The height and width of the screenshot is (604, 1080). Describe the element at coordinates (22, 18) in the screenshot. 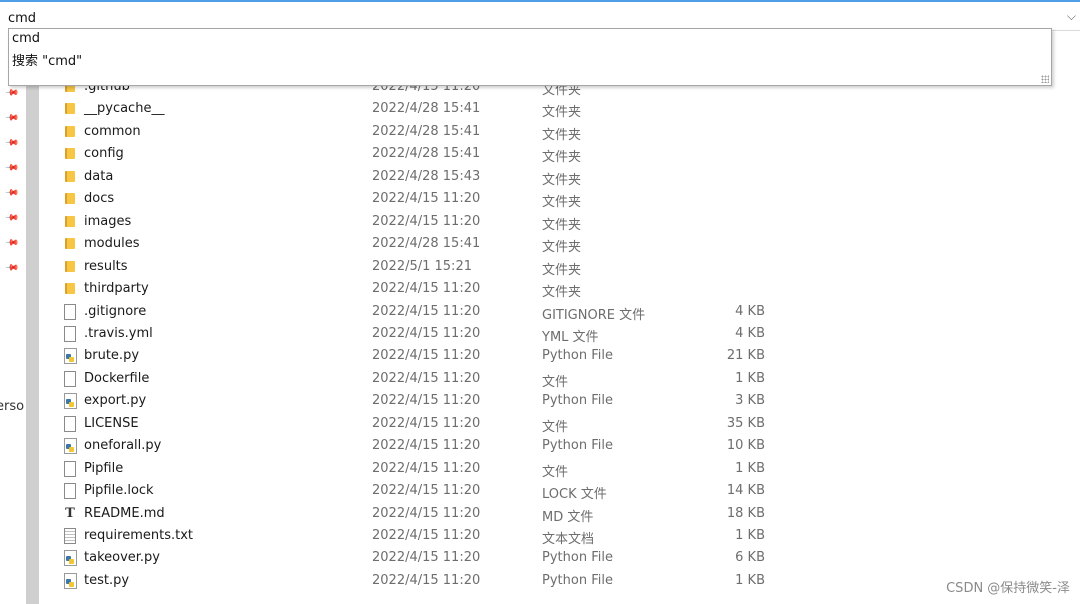

I see `address-input: cmd` at that location.